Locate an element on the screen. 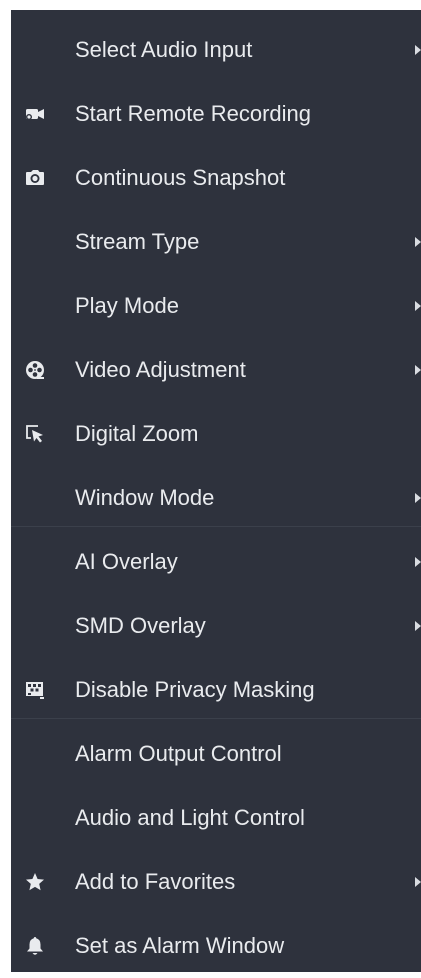 The image size is (421, 978). menu-item-video-adjustment: Video Adjustment is located at coordinates (216, 370).